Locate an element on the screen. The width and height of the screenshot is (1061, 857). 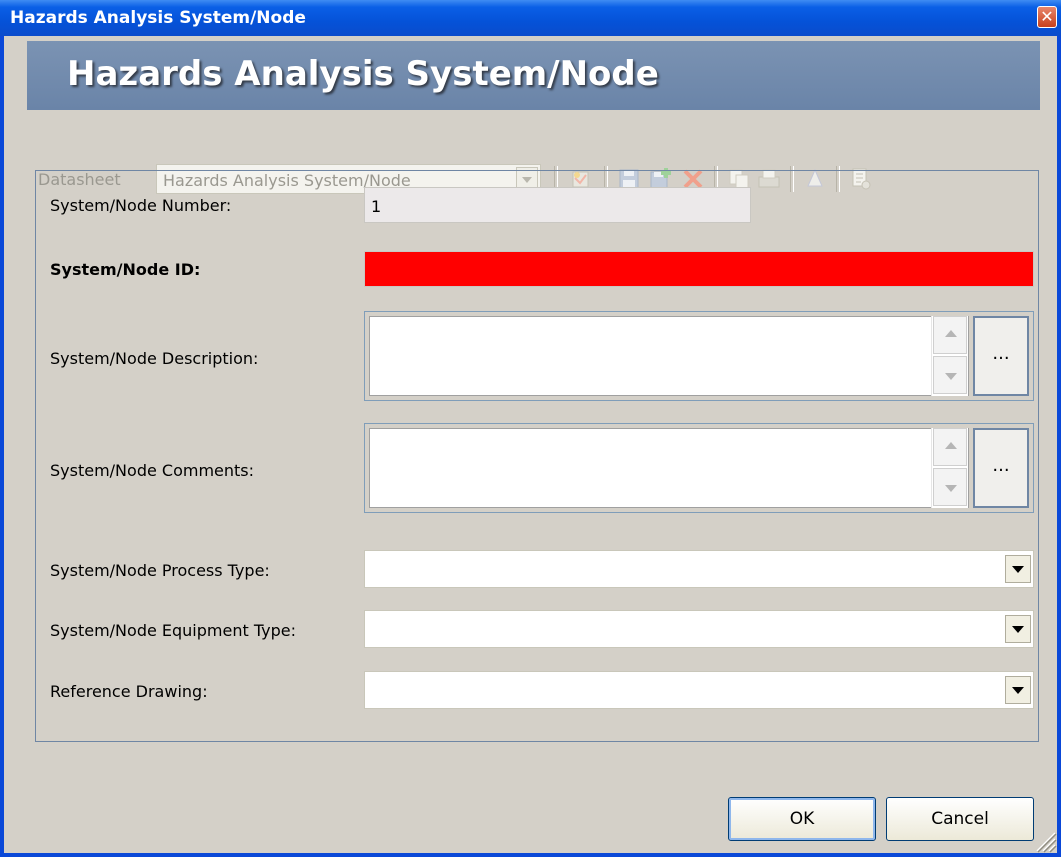
number-label: System/Node Number: is located at coordinates (141, 205).